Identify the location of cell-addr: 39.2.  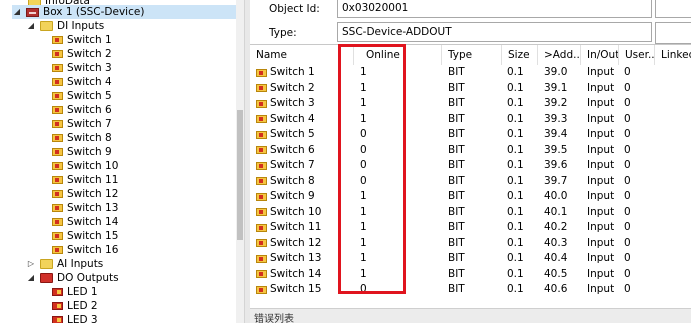
(556, 103).